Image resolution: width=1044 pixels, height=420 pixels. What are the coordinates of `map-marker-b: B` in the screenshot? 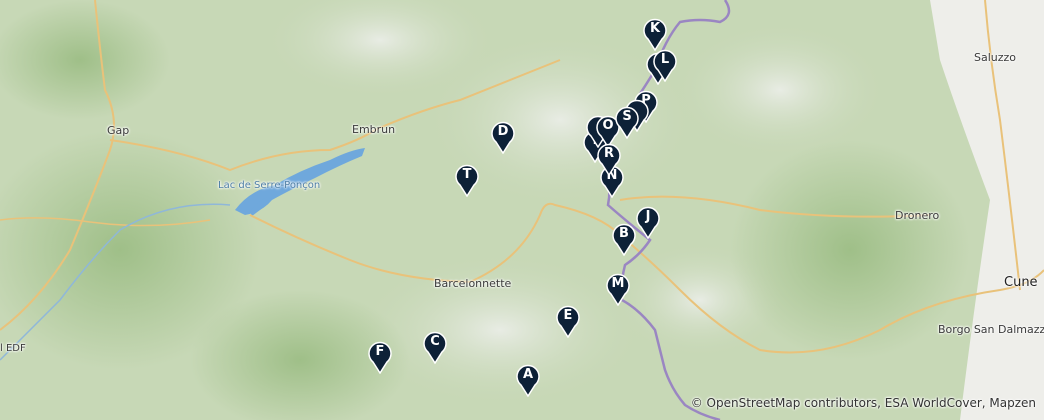 It's located at (624, 239).